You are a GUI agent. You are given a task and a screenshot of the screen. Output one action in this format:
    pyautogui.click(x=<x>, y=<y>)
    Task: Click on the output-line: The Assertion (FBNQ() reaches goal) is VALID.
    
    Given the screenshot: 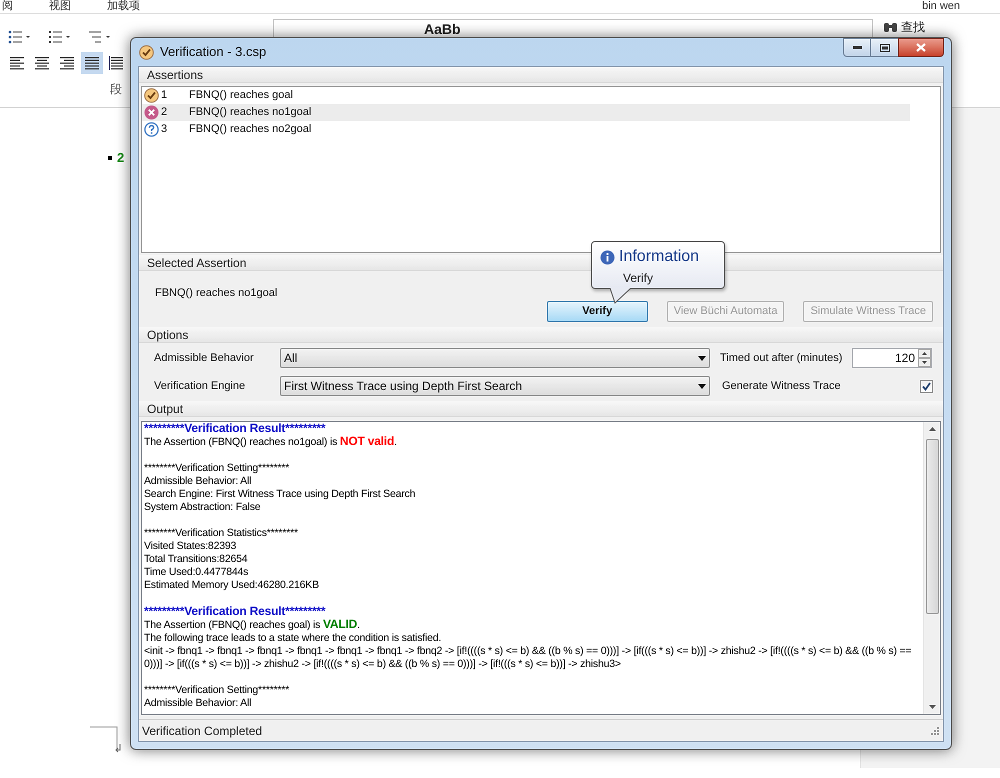 What is the action you would take?
    pyautogui.click(x=252, y=625)
    